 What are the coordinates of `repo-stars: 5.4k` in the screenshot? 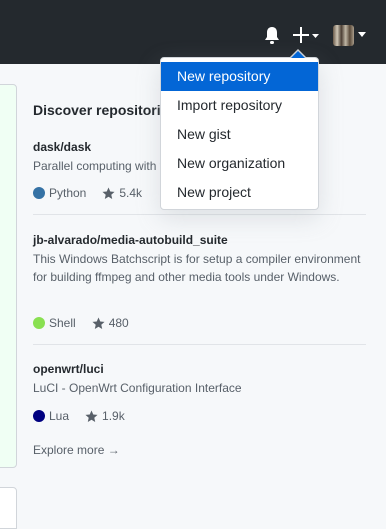 It's located at (130, 193).